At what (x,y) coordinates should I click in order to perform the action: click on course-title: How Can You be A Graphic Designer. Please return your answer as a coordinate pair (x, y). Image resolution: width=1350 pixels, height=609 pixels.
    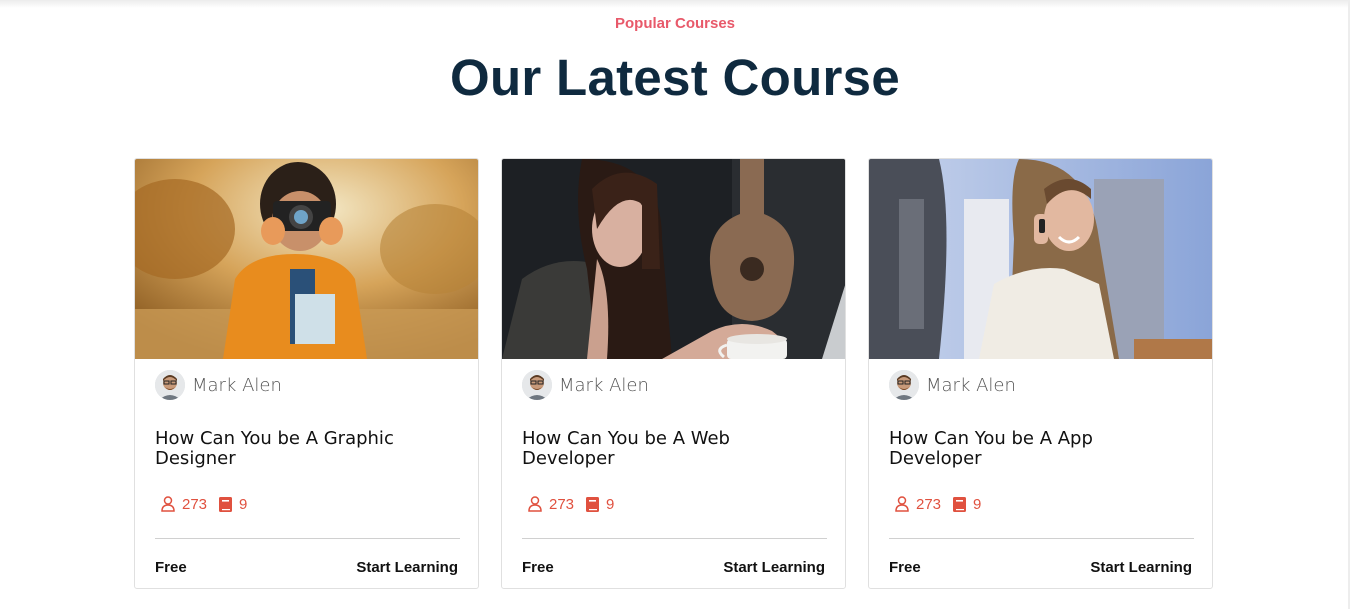
    Looking at the image, I should click on (305, 449).